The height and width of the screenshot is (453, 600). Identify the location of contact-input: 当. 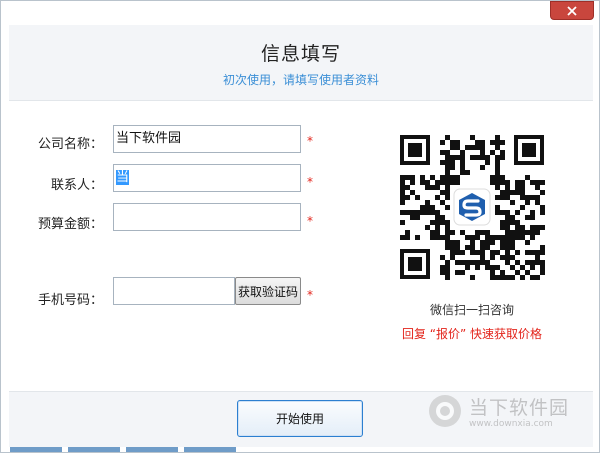
(207, 178).